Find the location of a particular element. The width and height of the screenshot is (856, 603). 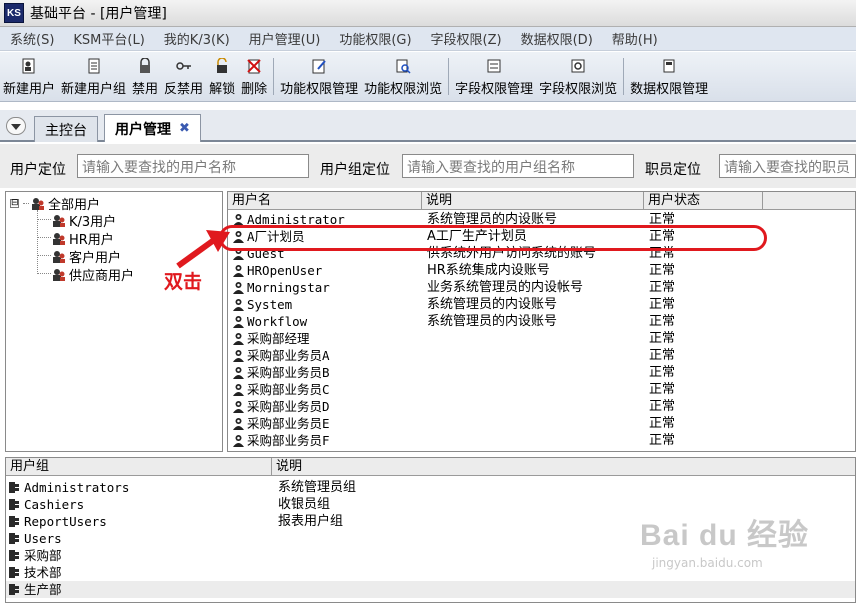

menu-ksm-platform: KSM平台(L) is located at coordinates (108, 38).